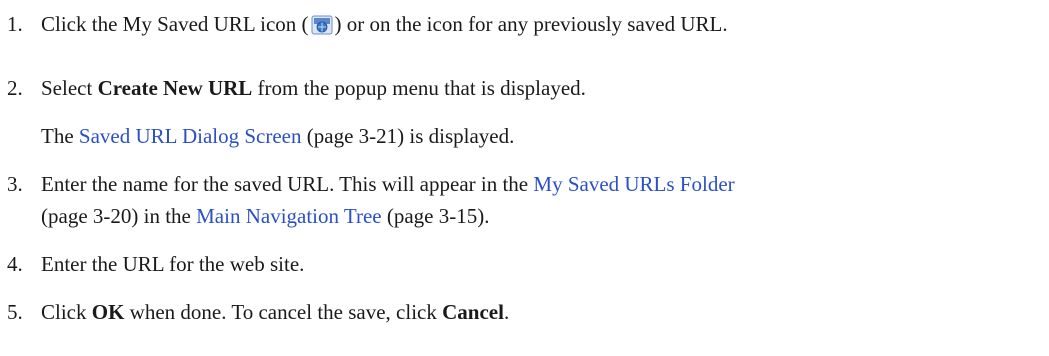 The width and height of the screenshot is (1049, 356). Describe the element at coordinates (175, 88) in the screenshot. I see `create-new-url-label: Create New URL` at that location.